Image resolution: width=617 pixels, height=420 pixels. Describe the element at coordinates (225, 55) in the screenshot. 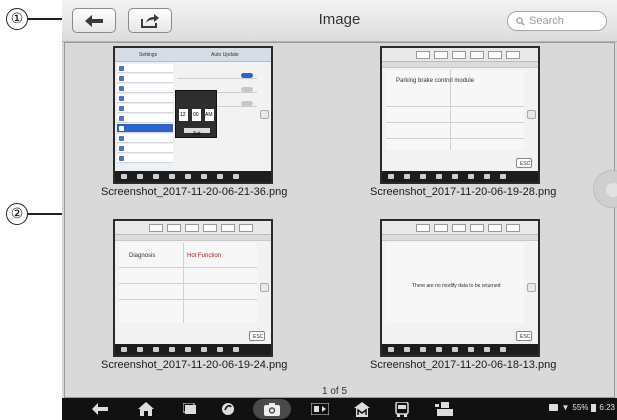

I see `thumb1-right-header: Auto Update` at that location.